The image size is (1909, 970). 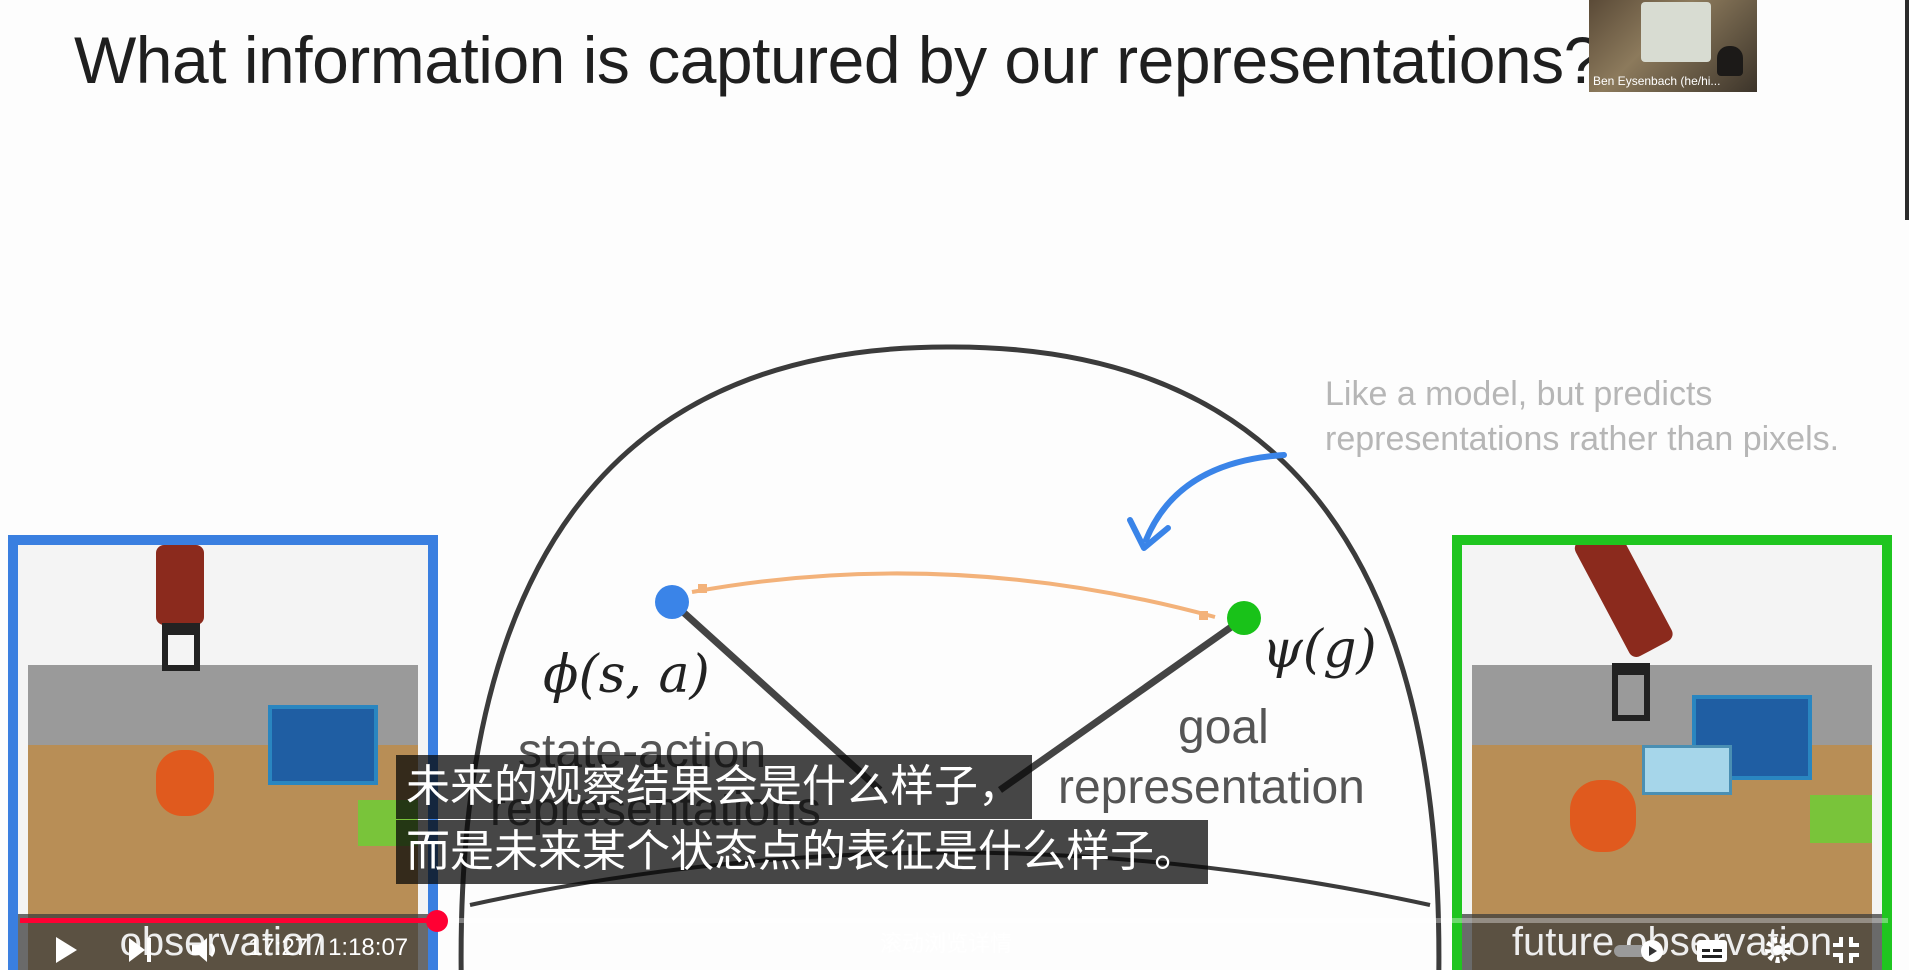 What do you see at coordinates (714, 787) in the screenshot?
I see `subtitle-line-1: 未来的观察结果会是什么样子，` at bounding box center [714, 787].